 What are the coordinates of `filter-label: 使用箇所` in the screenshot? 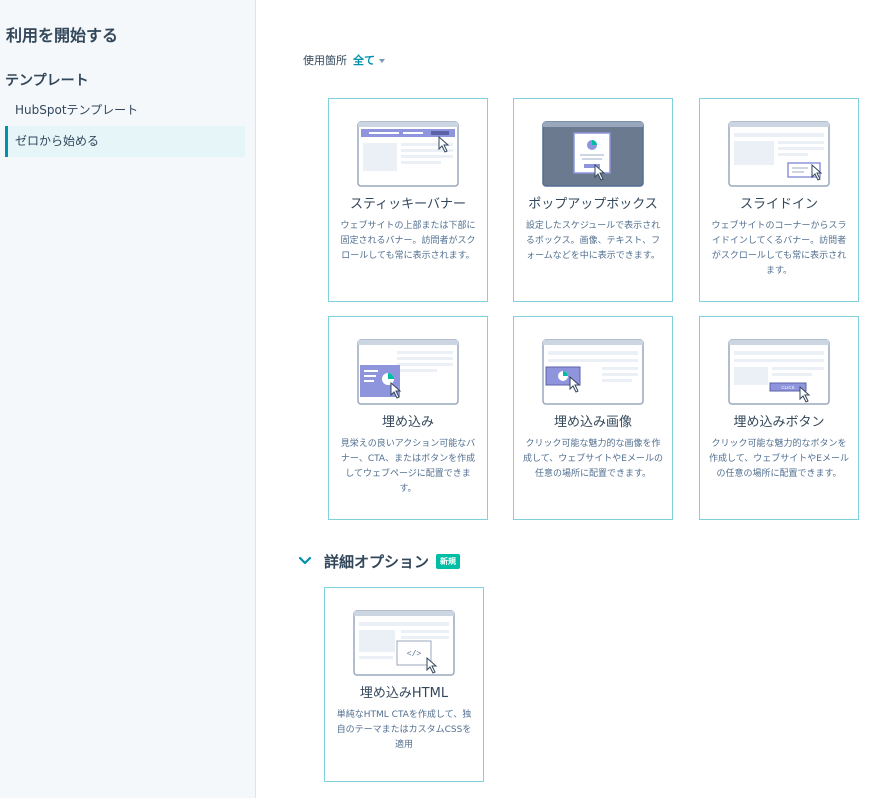 It's located at (325, 60).